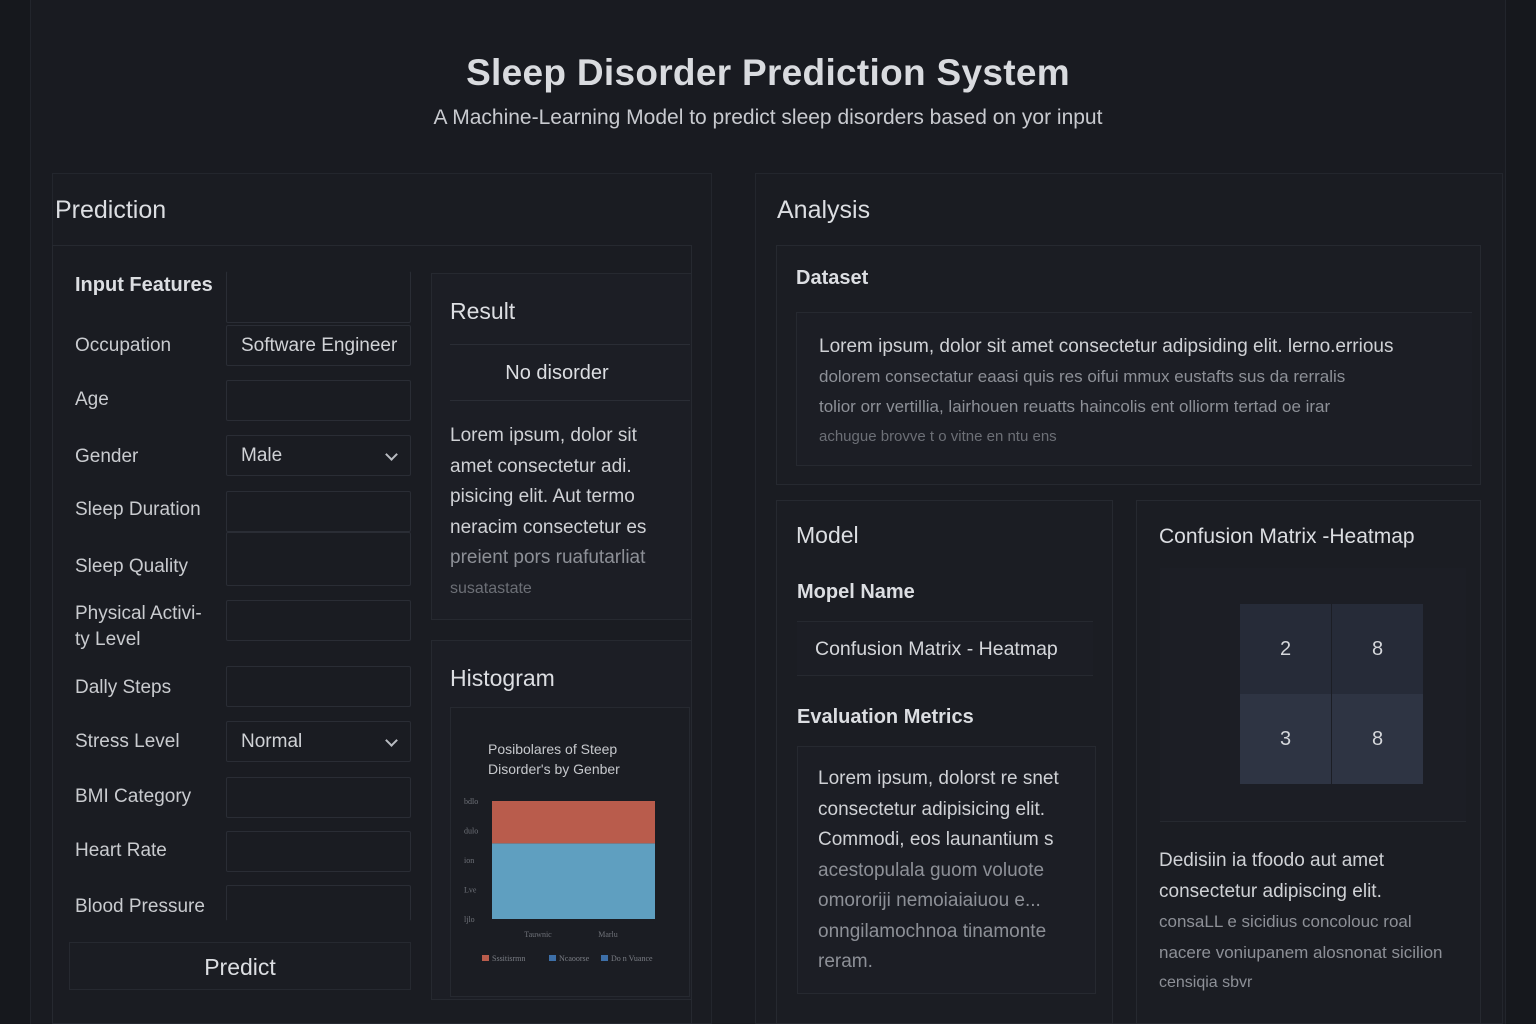 This screenshot has height=1024, width=1536. What do you see at coordinates (552, 749) in the screenshot?
I see `chart-title: Posibolares of Steep` at bounding box center [552, 749].